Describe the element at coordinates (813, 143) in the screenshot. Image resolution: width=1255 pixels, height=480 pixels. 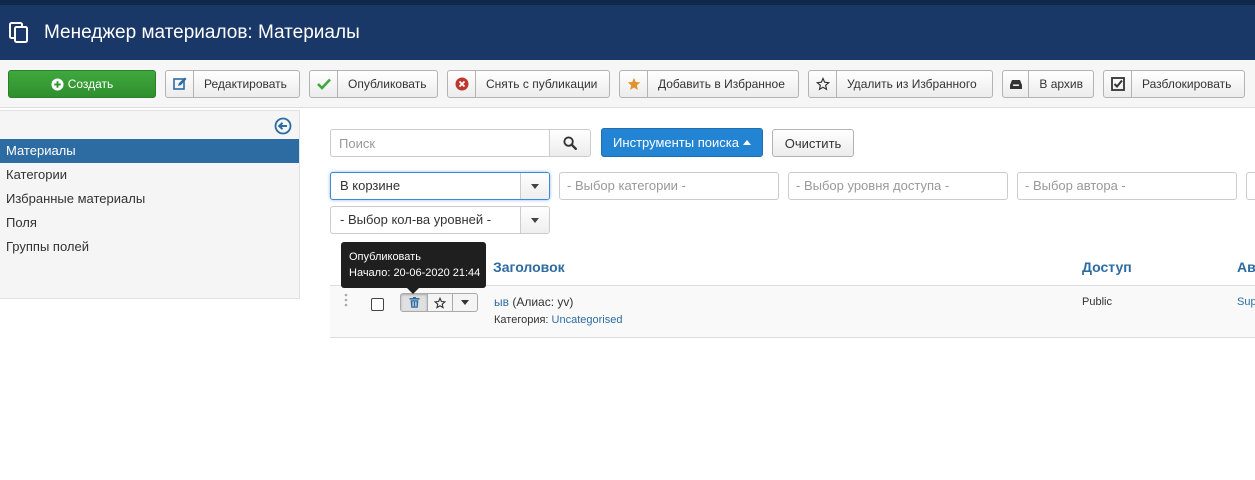
I see `clear-button: Очистить` at that location.